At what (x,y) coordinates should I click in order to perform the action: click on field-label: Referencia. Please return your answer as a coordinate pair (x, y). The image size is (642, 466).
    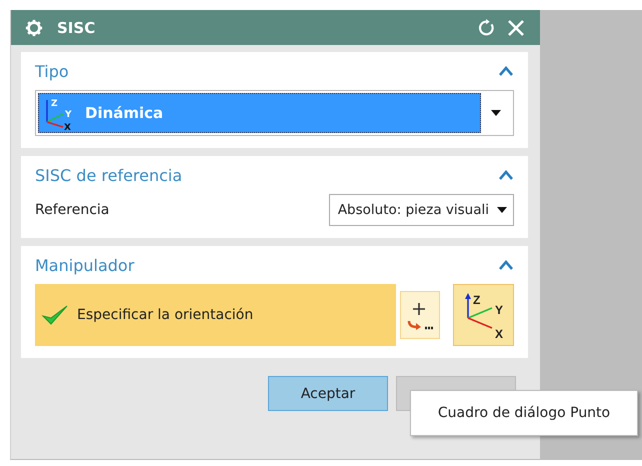
    Looking at the image, I should click on (72, 210).